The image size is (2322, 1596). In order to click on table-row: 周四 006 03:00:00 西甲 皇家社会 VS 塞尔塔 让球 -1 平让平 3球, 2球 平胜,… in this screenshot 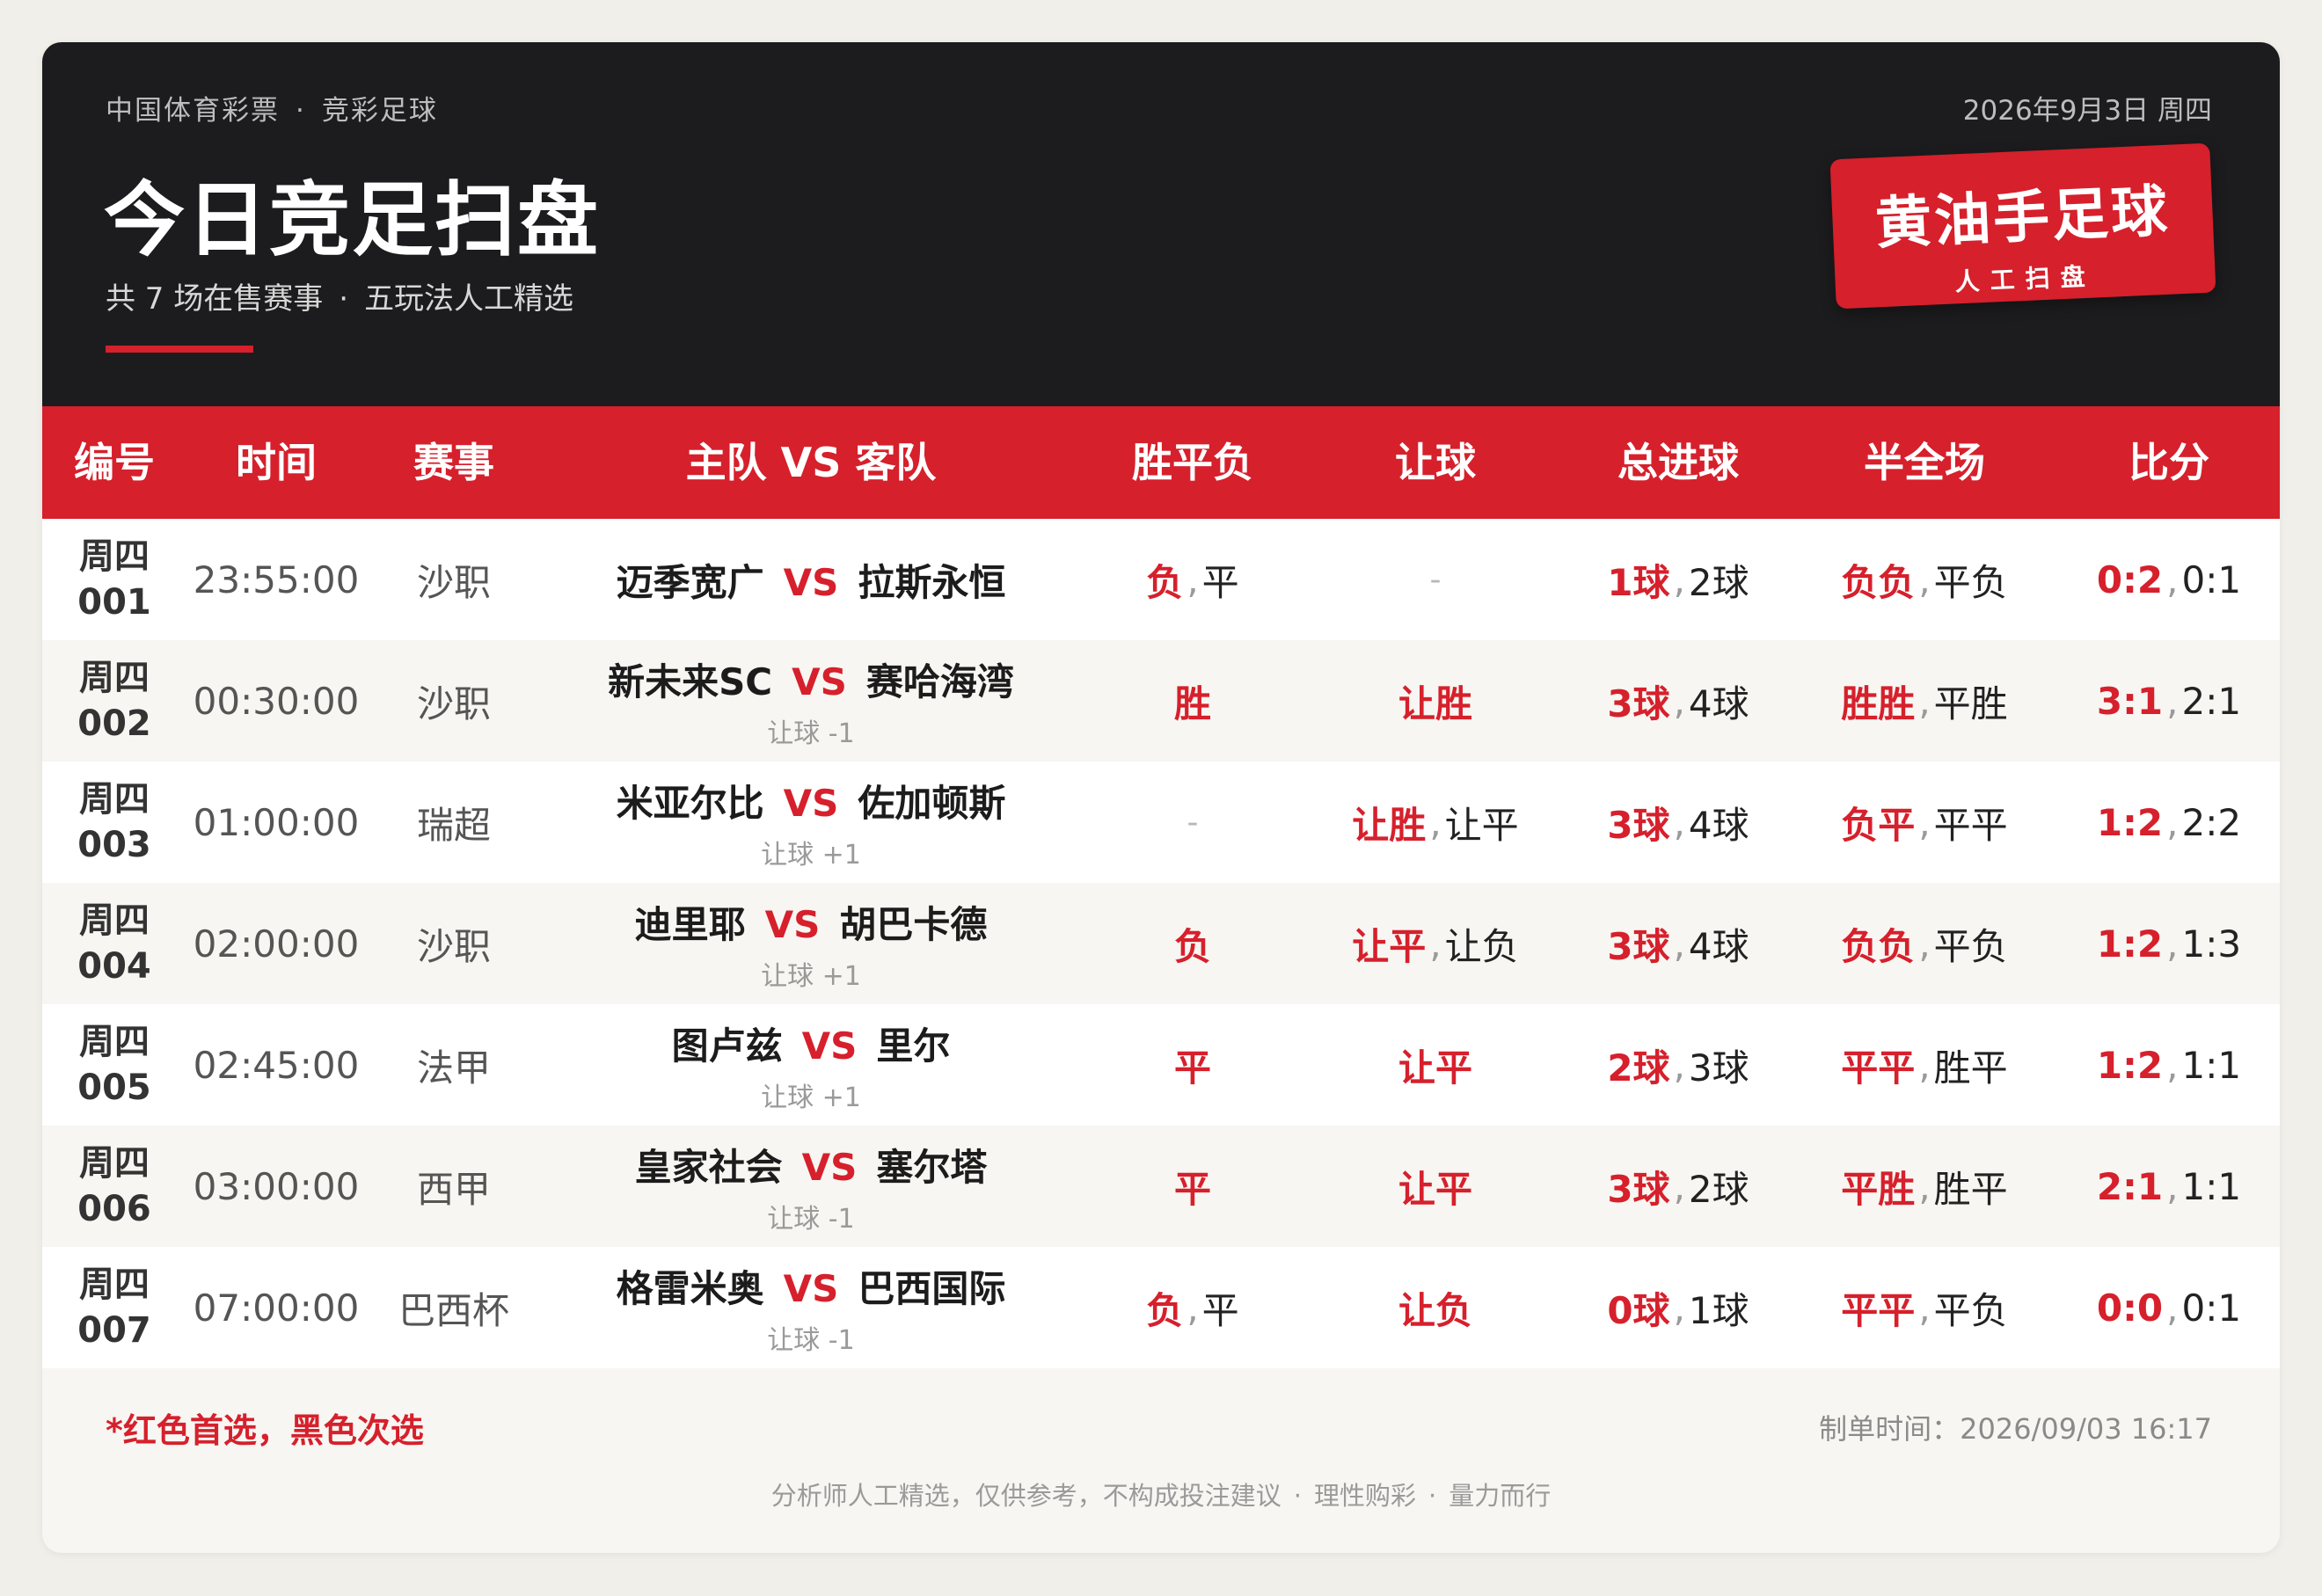, I will do `click(1161, 1186)`.